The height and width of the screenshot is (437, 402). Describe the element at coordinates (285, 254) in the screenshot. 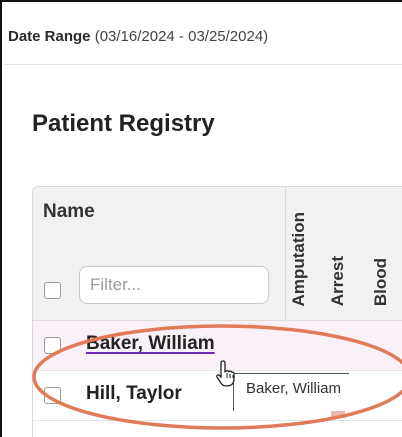

I see `column-divider` at that location.